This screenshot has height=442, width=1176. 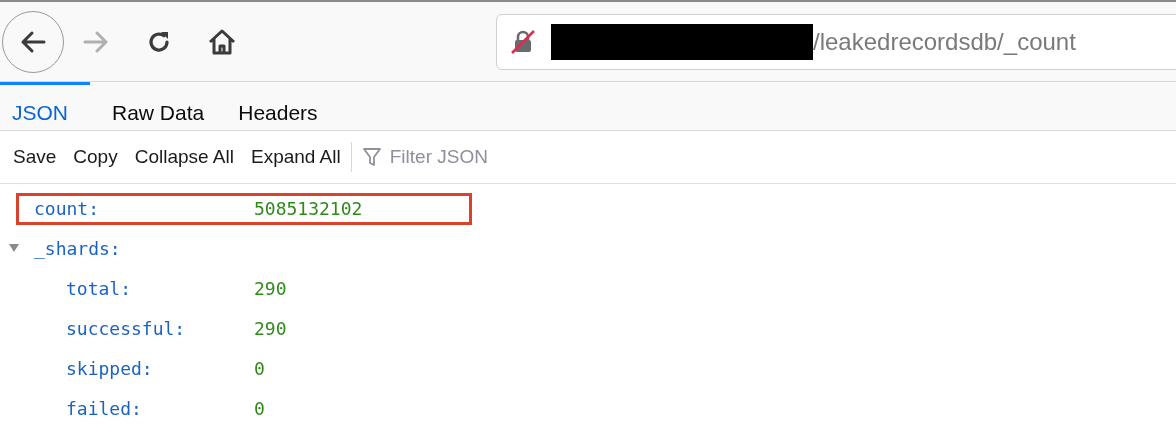 What do you see at coordinates (144, 248) in the screenshot?
I see `json-key: _shards:` at bounding box center [144, 248].